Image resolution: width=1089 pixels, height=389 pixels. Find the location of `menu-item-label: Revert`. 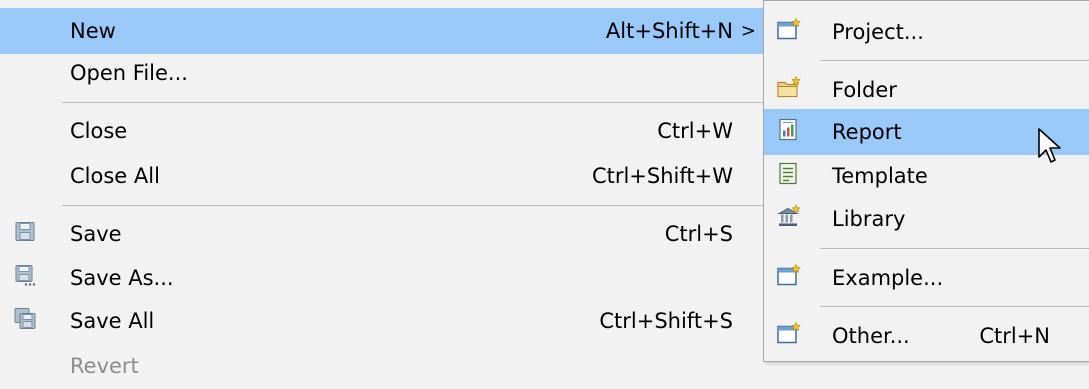

menu-item-label: Revert is located at coordinates (104, 366).